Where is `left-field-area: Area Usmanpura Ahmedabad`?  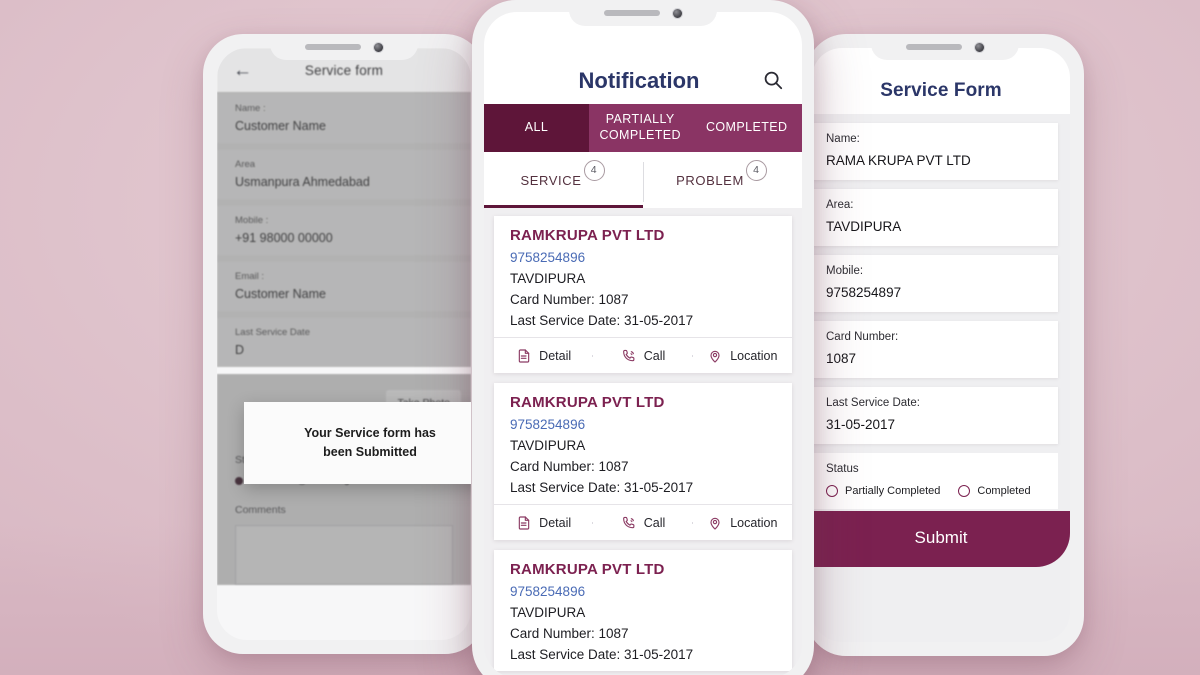
left-field-area: Area Usmanpura Ahmedabad is located at coordinates (344, 174).